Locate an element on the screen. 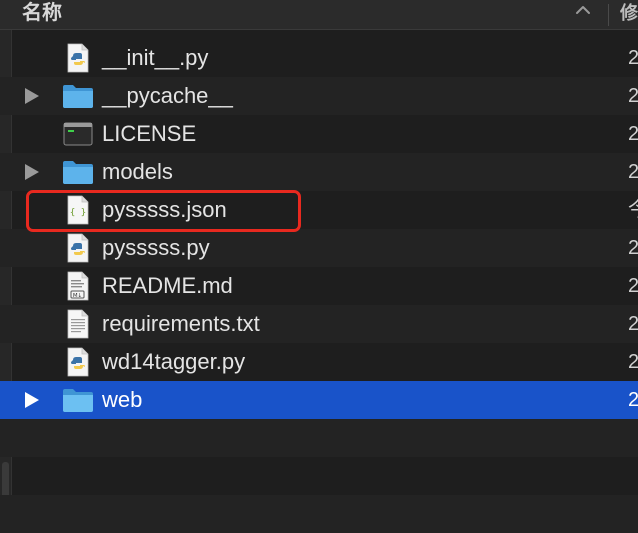  file-name: README.md is located at coordinates (167, 285).